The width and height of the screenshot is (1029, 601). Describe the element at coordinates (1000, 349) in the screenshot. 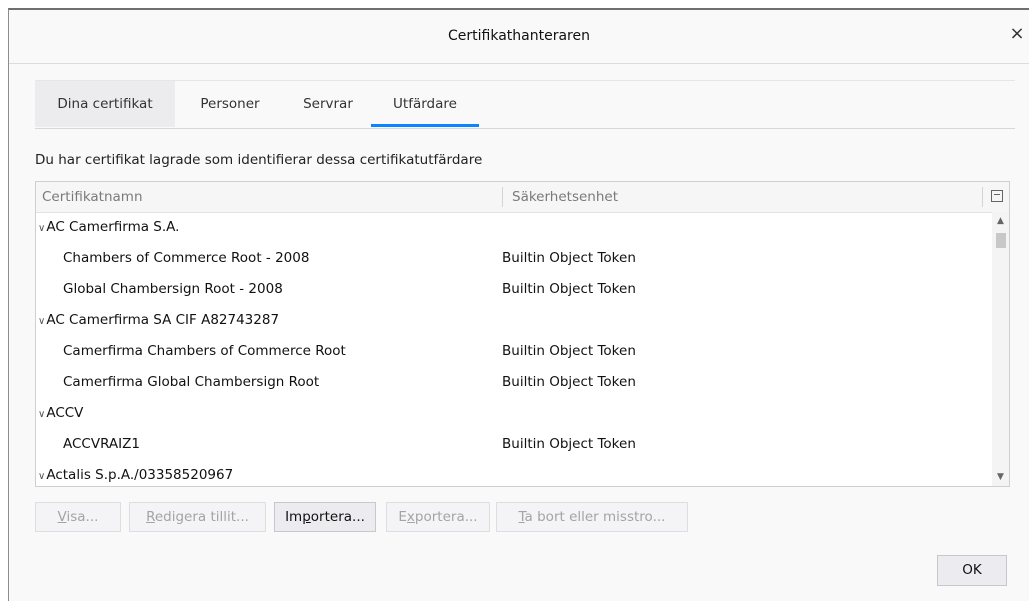

I see `vertical-scrollbar: ▲ ▼` at that location.